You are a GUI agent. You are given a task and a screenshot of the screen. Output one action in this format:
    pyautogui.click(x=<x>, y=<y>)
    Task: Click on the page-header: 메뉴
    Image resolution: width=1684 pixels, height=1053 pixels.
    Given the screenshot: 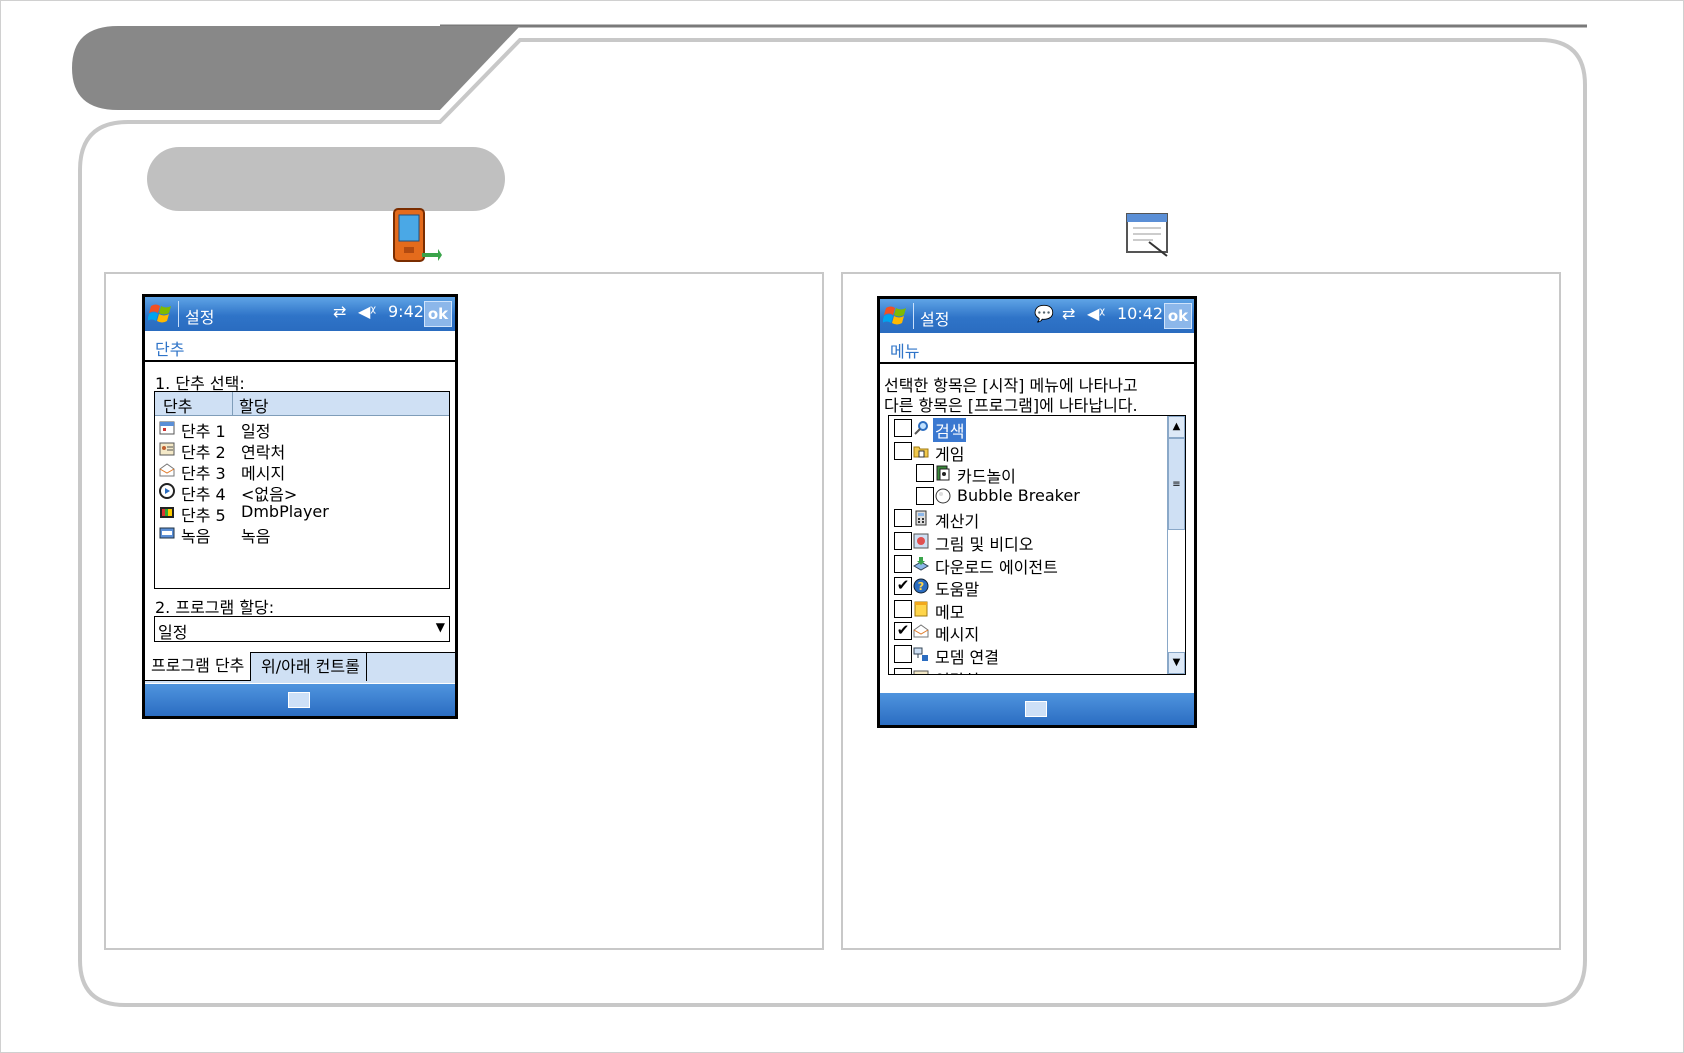 What is the action you would take?
    pyautogui.click(x=1037, y=348)
    